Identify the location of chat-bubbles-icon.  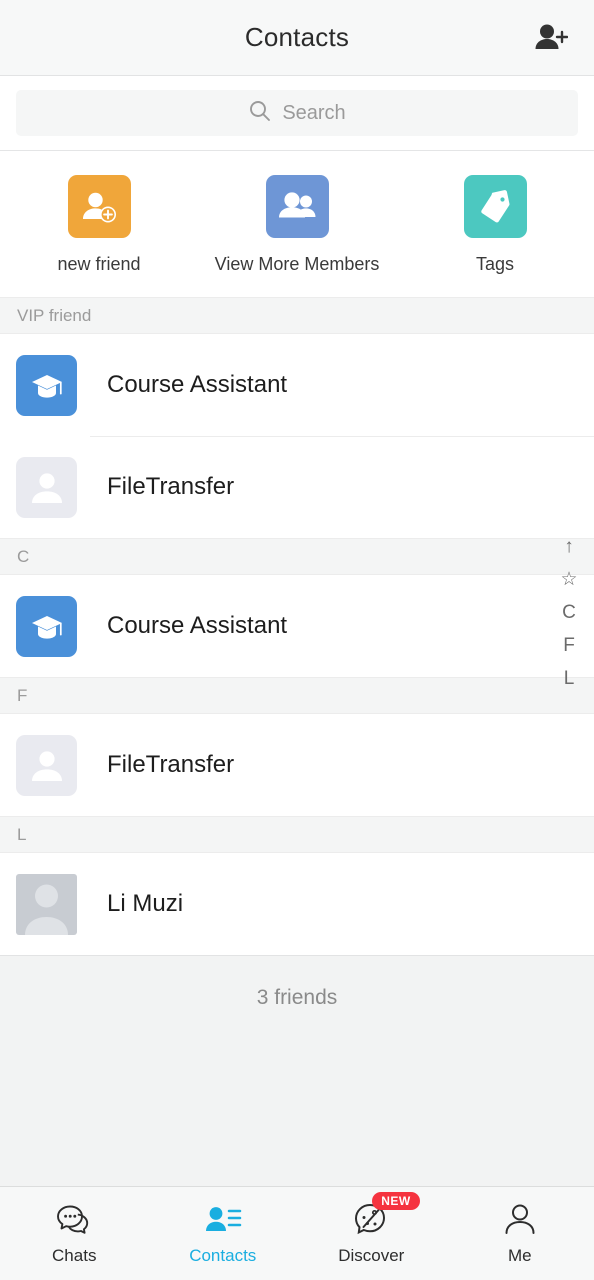
(74, 1220).